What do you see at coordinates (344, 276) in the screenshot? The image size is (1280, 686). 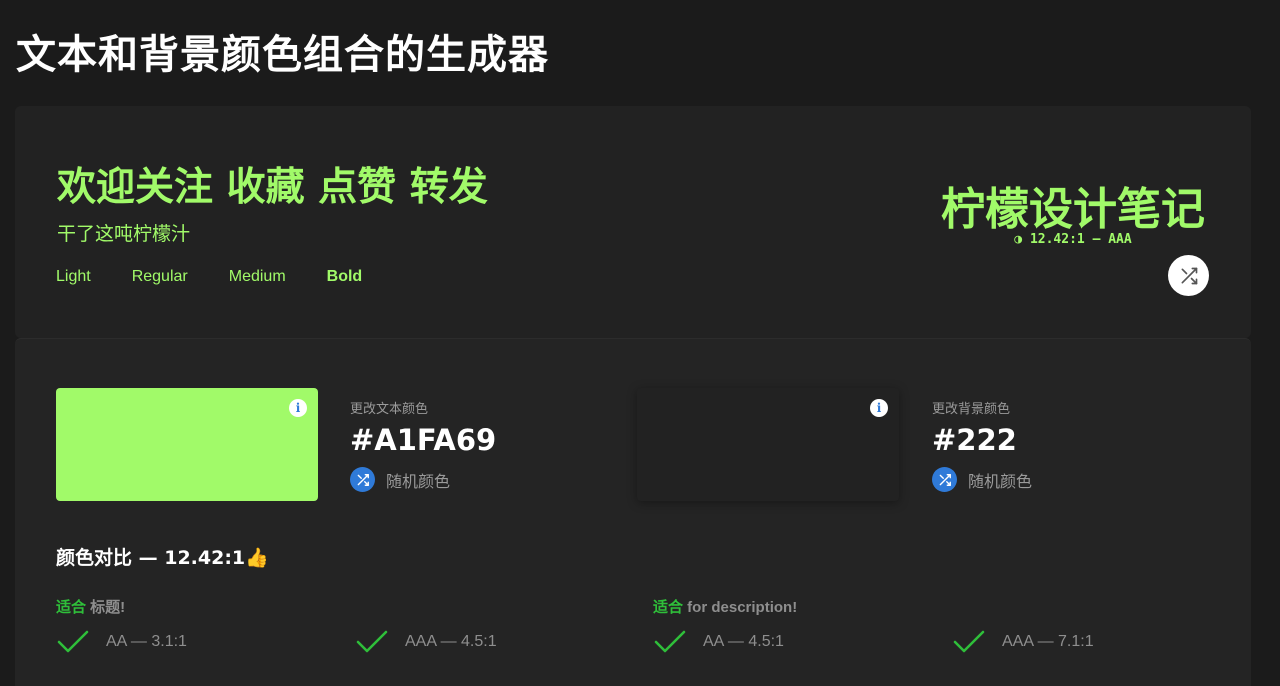 I see `weight-bold: Bold` at bounding box center [344, 276].